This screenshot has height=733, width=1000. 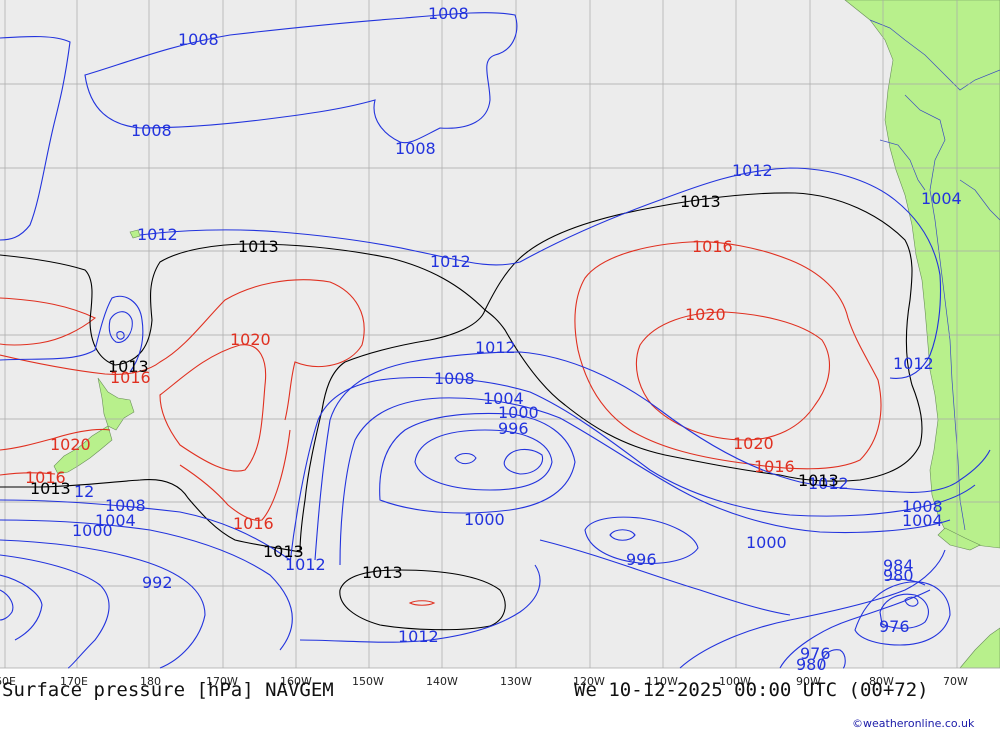 I want to click on lon-tick-label: 70W, so click(x=955, y=681).